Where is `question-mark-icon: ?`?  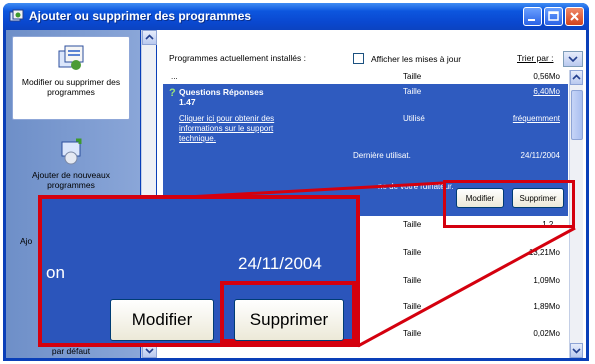 question-mark-icon: ? is located at coordinates (172, 93).